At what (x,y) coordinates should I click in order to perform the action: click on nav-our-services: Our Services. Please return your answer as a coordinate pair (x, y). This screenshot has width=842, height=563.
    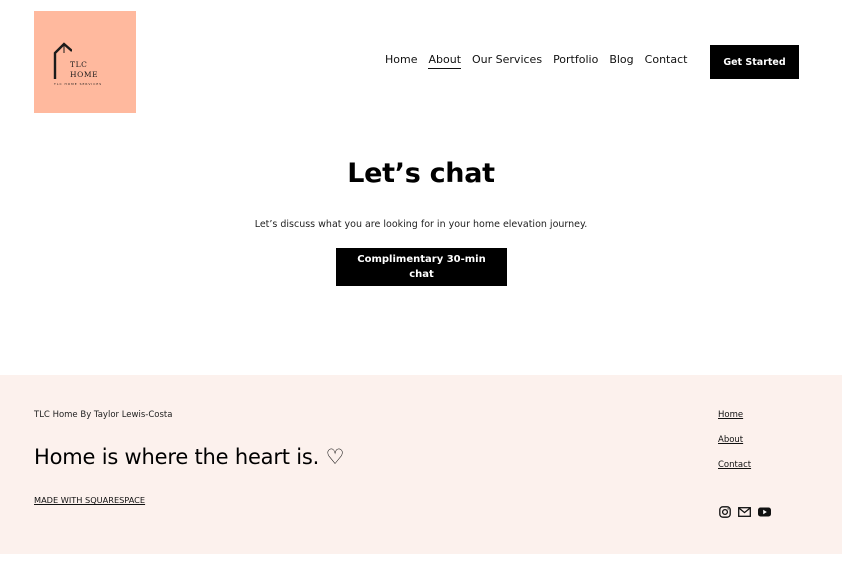
    Looking at the image, I should click on (507, 61).